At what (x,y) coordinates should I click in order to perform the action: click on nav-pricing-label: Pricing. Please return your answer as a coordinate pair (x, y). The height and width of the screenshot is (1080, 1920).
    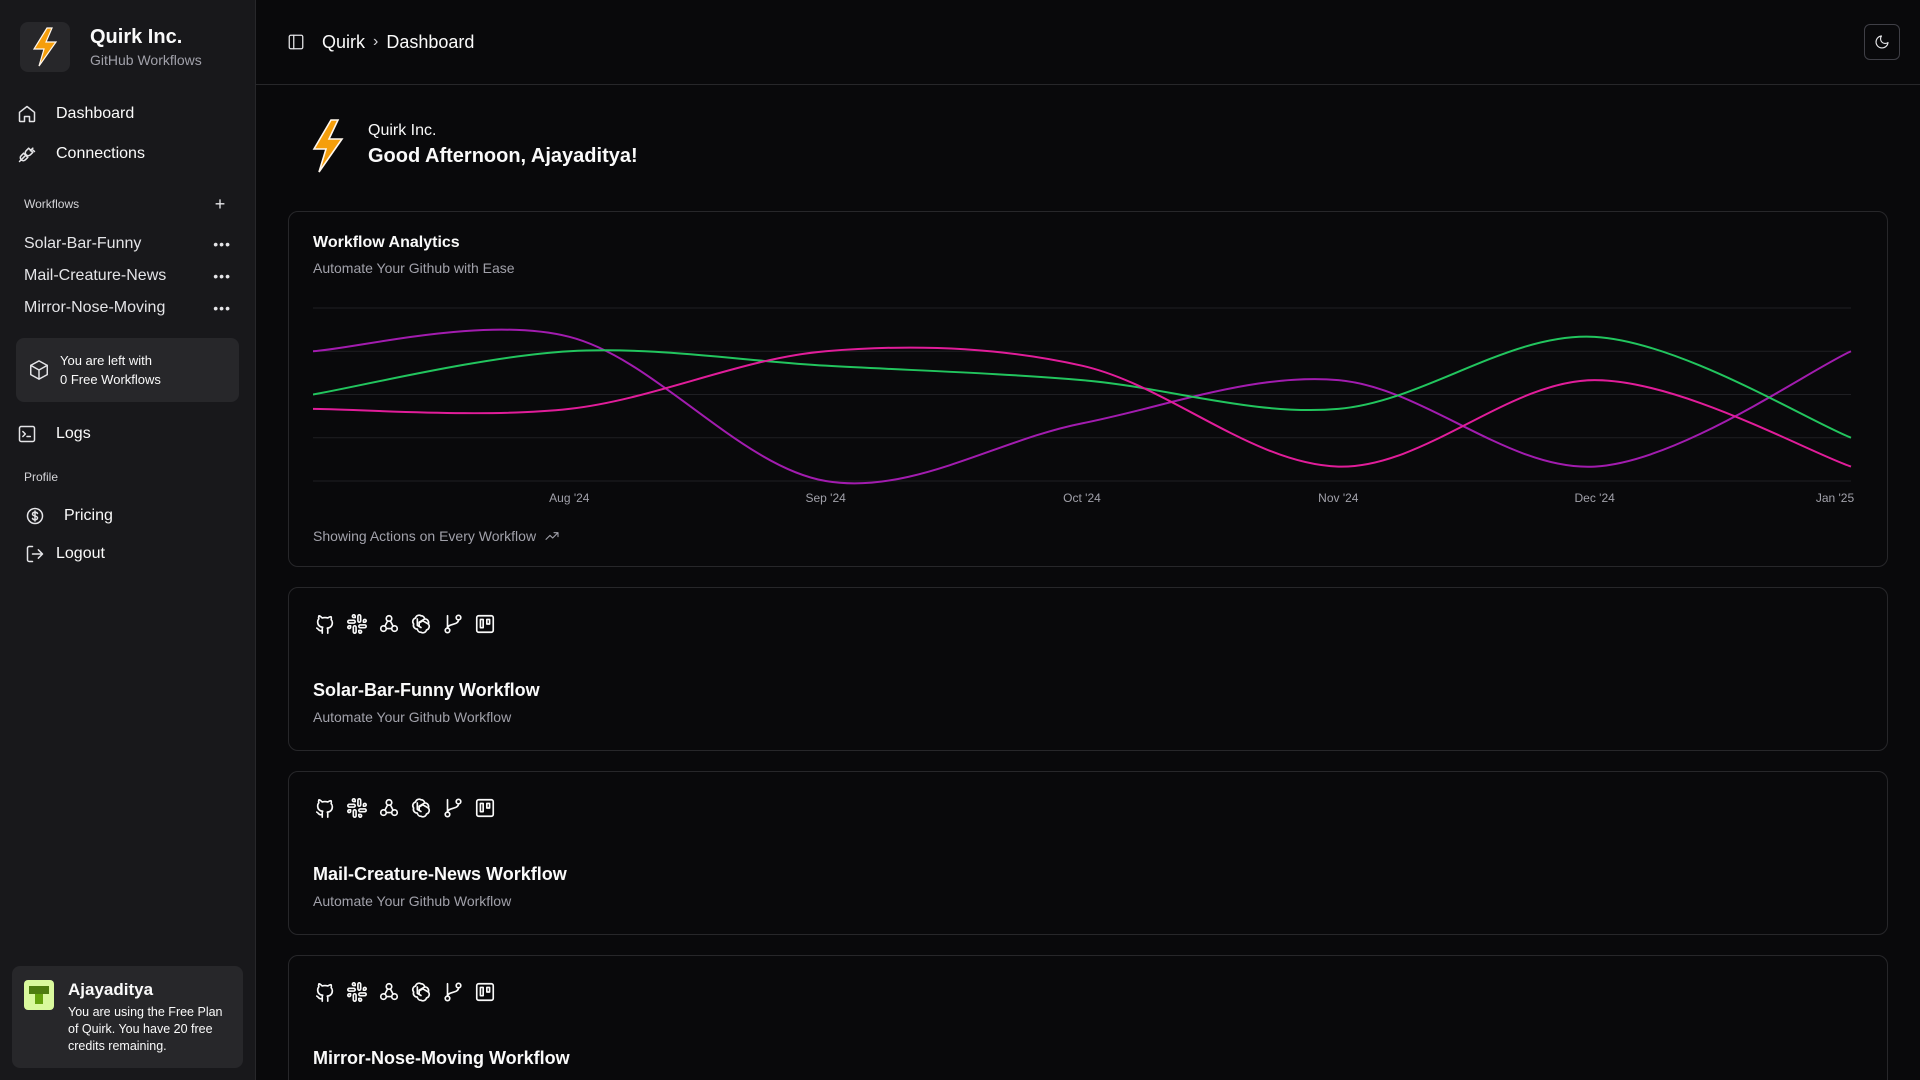
    Looking at the image, I should click on (88, 515).